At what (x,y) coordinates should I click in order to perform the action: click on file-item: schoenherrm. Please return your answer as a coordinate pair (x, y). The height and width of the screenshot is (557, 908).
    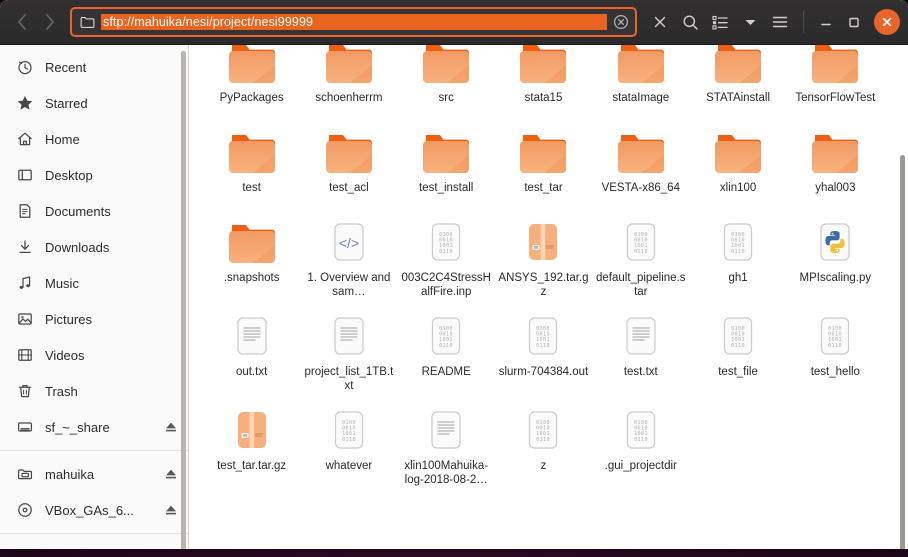
    Looking at the image, I should click on (348, 82).